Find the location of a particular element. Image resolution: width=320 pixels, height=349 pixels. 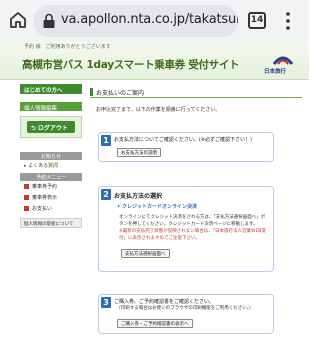

url-text: va.apollon.nta.co.jp/takatsuki/k is located at coordinates (149, 19).